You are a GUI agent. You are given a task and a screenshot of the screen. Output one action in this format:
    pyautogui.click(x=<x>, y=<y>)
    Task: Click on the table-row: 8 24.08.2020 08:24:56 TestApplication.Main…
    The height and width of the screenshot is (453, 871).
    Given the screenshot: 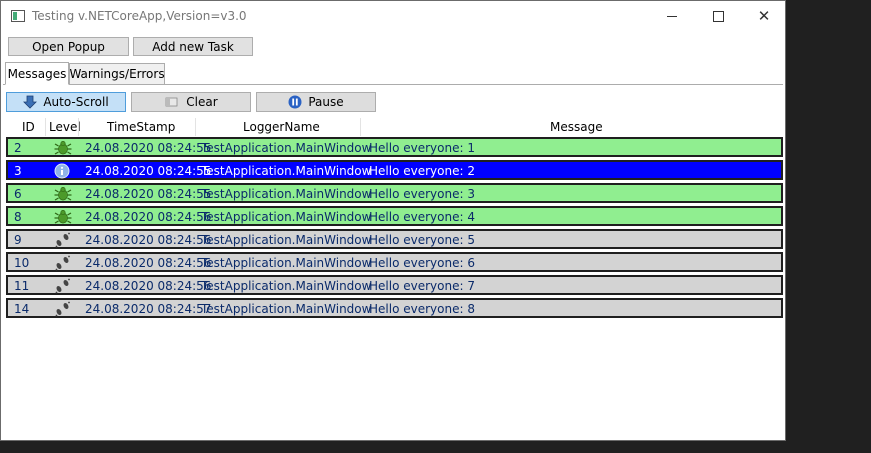 What is the action you would take?
    pyautogui.click(x=394, y=216)
    